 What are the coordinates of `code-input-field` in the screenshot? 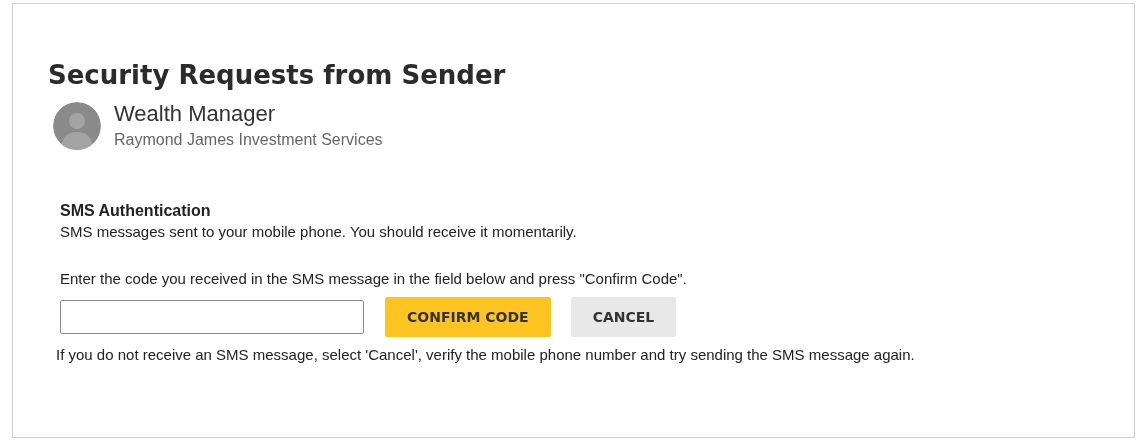 It's located at (212, 317).